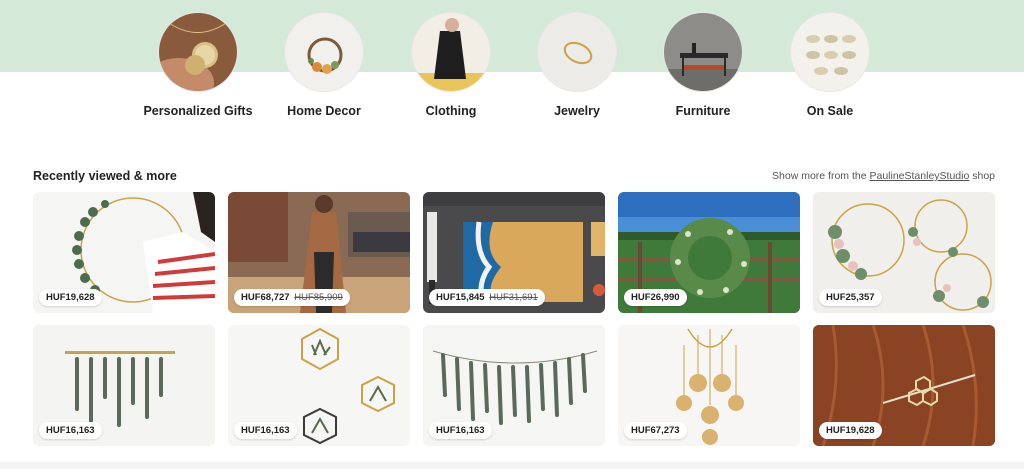 The image size is (1024, 469). Describe the element at coordinates (514, 252) in the screenshot. I see `listing-card-resin-board: HUF15,845 HUF31,691` at that location.